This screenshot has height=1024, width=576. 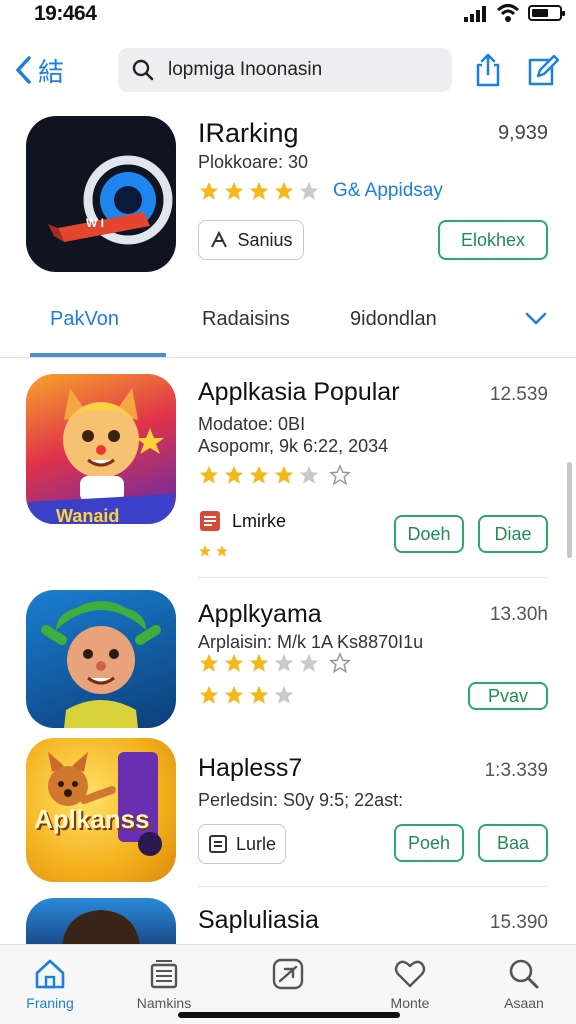 What do you see at coordinates (288, 18) in the screenshot?
I see `status-bar: 19:464` at bounding box center [288, 18].